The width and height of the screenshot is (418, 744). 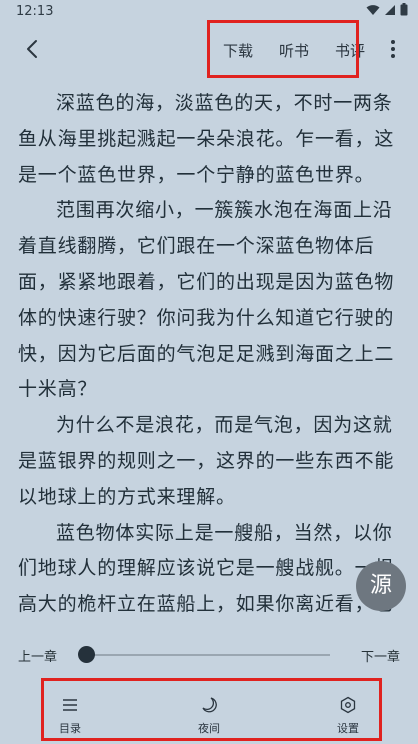 What do you see at coordinates (86, 654) in the screenshot?
I see `chapter-progress-thumb` at bounding box center [86, 654].